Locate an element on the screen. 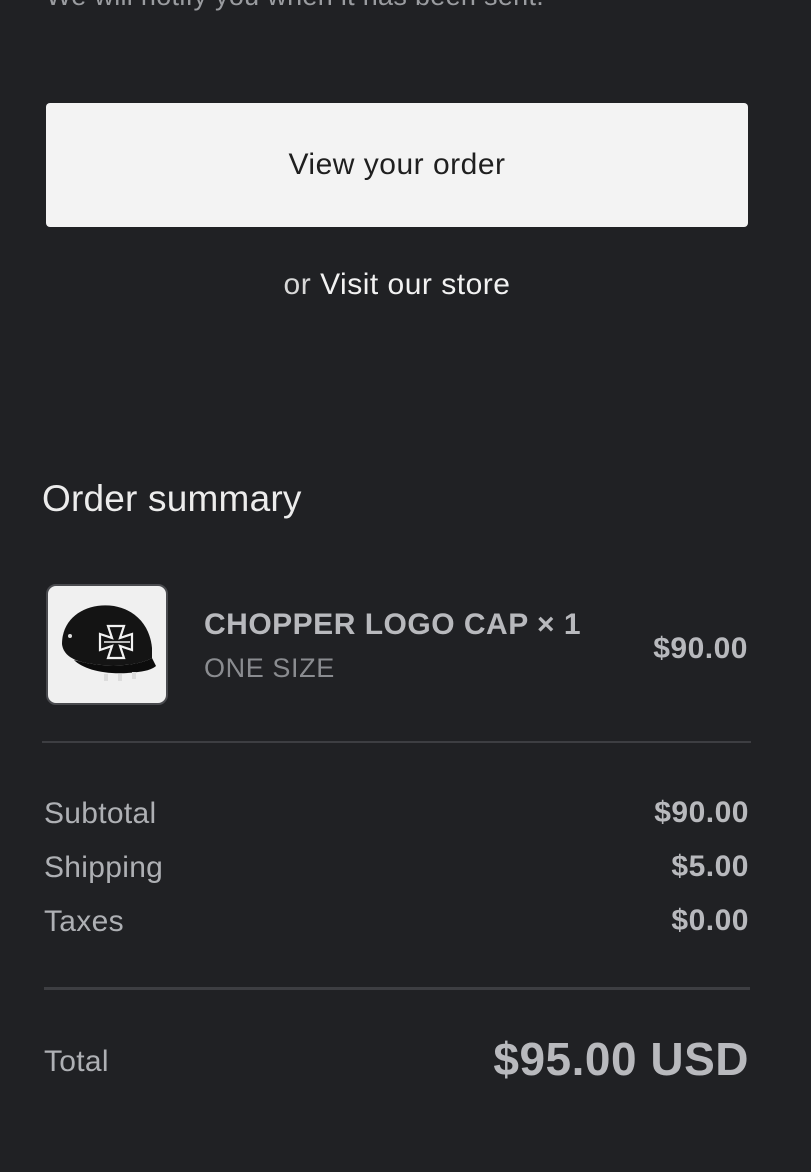  or-text: or is located at coordinates (297, 284).